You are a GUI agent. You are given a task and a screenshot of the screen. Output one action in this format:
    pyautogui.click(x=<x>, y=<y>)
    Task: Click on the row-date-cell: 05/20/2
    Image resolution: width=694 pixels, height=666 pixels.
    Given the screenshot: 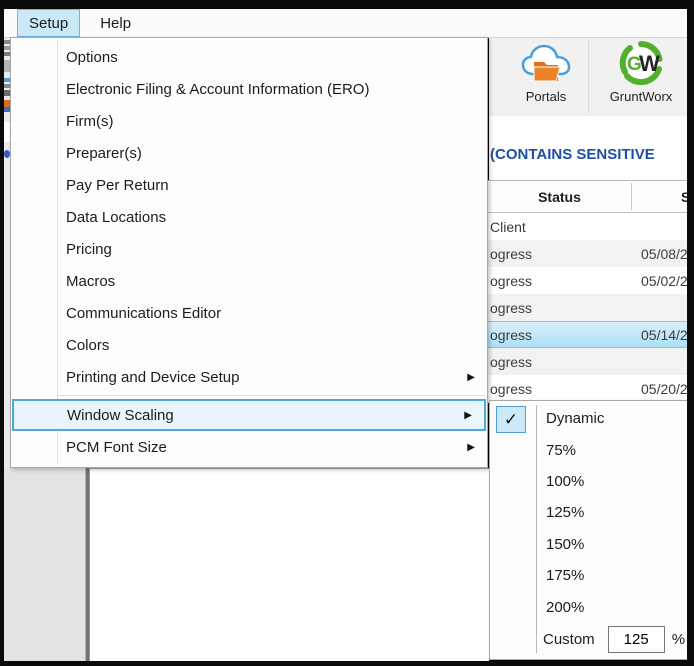 What is the action you would take?
    pyautogui.click(x=664, y=388)
    